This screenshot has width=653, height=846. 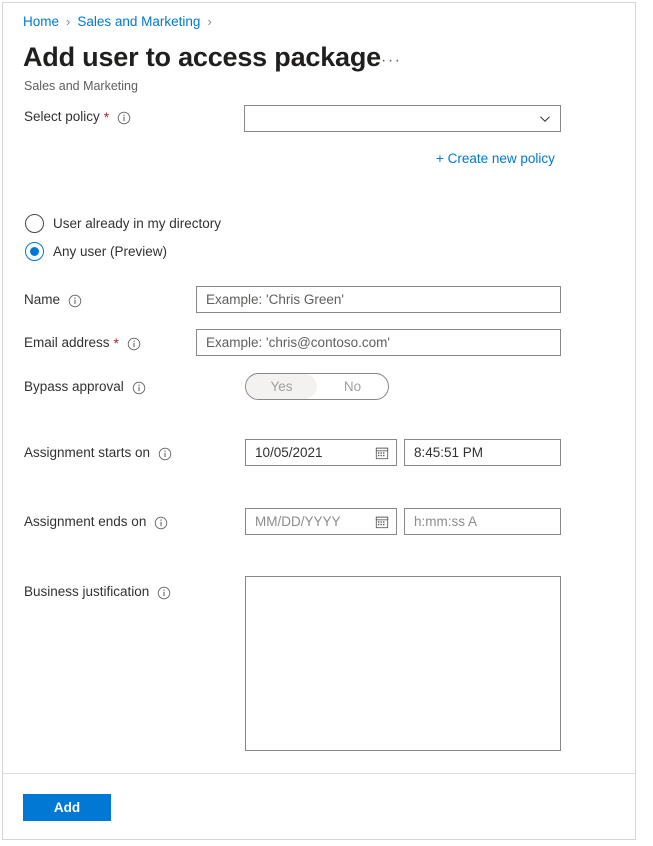 I want to click on create-new-policy-link: + Create new policy, so click(x=495, y=158).